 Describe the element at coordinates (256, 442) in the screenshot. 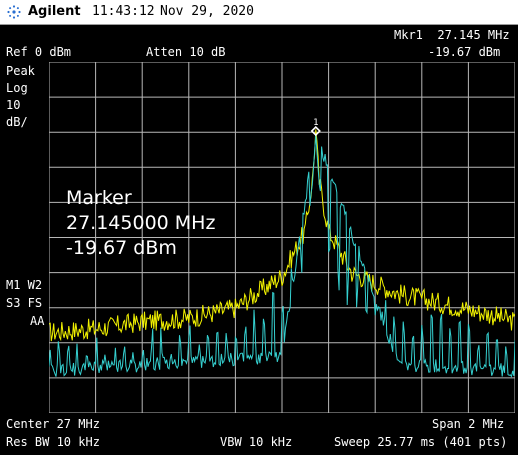

I see `video-bandwidth: VBW 10 kHz` at that location.